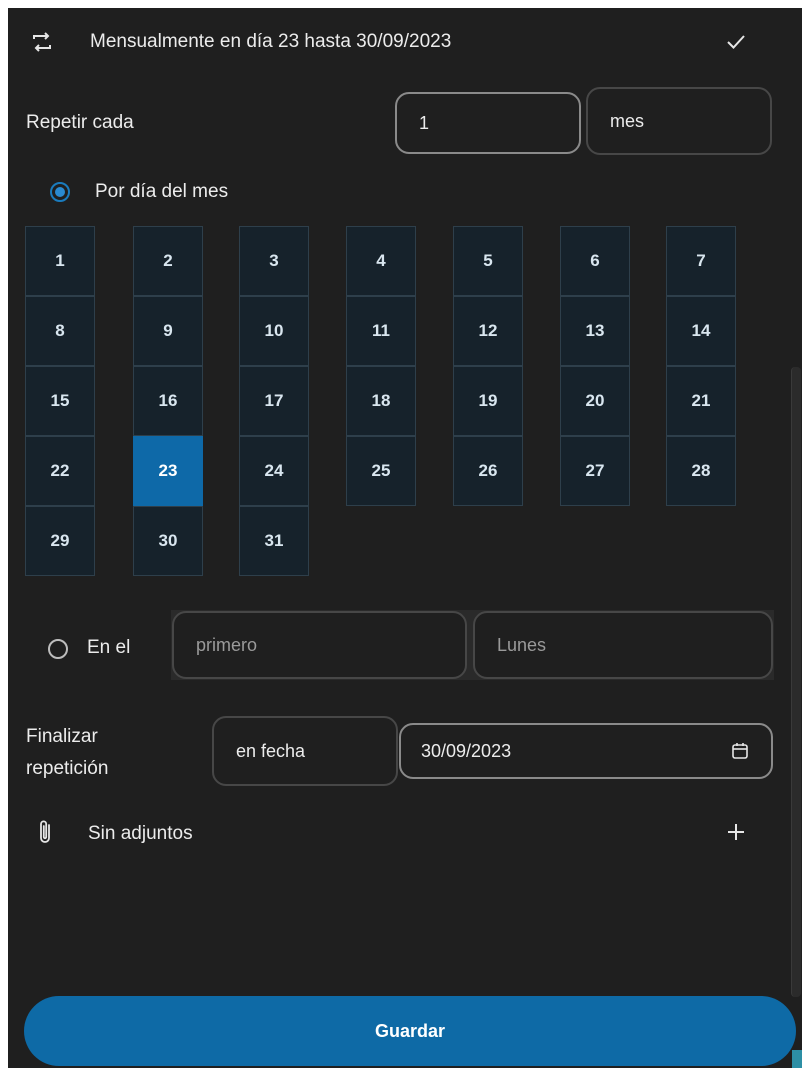 The height and width of the screenshot is (1068, 802). I want to click on end-mode-select: en fecha, so click(305, 751).